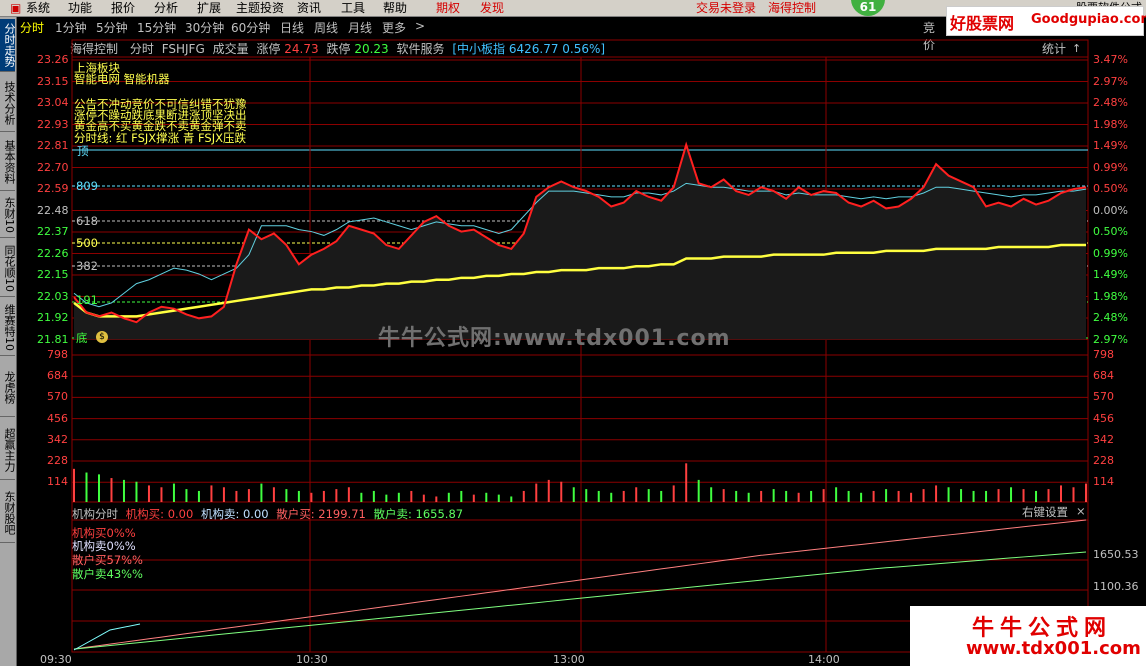 This screenshot has height=666, width=1146. Describe the element at coordinates (107, 574) in the screenshot. I see `legend-retail-sell: 散户卖43%%` at that location.